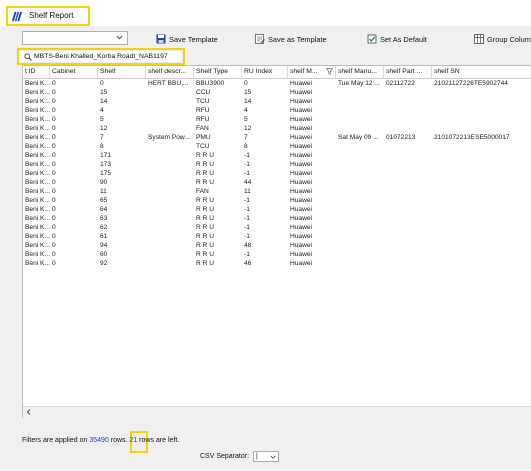  What do you see at coordinates (273, 457) in the screenshot?
I see `chevron-down-icon` at bounding box center [273, 457].